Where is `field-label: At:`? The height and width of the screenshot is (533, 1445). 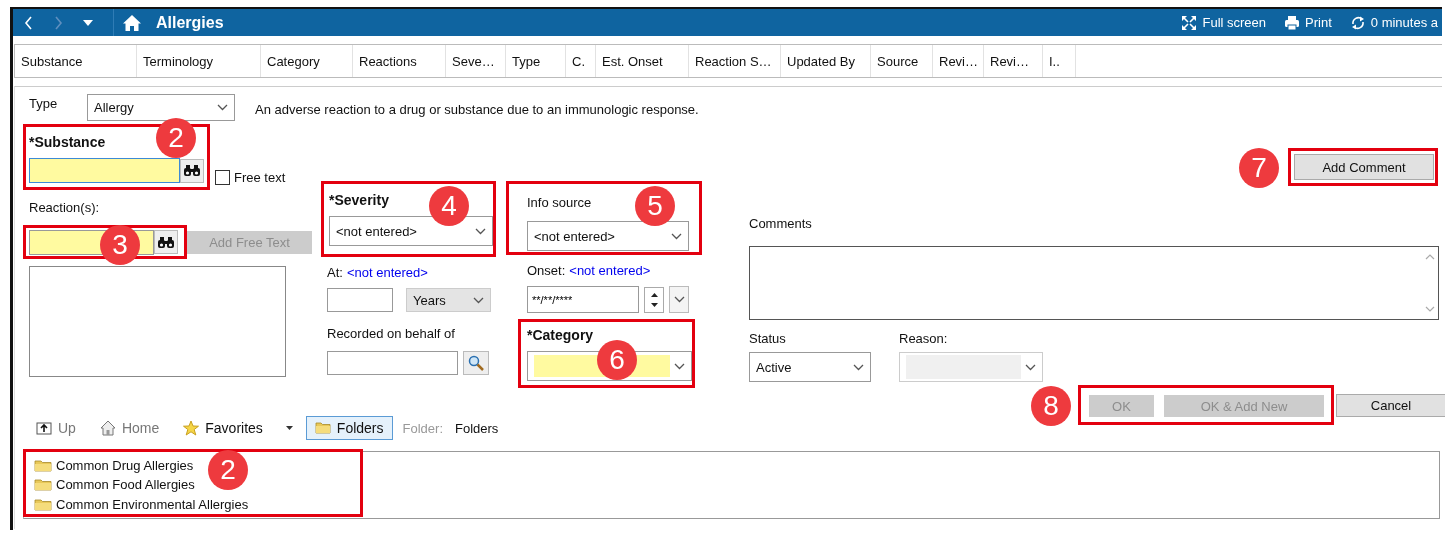
field-label: At: is located at coordinates (335, 272).